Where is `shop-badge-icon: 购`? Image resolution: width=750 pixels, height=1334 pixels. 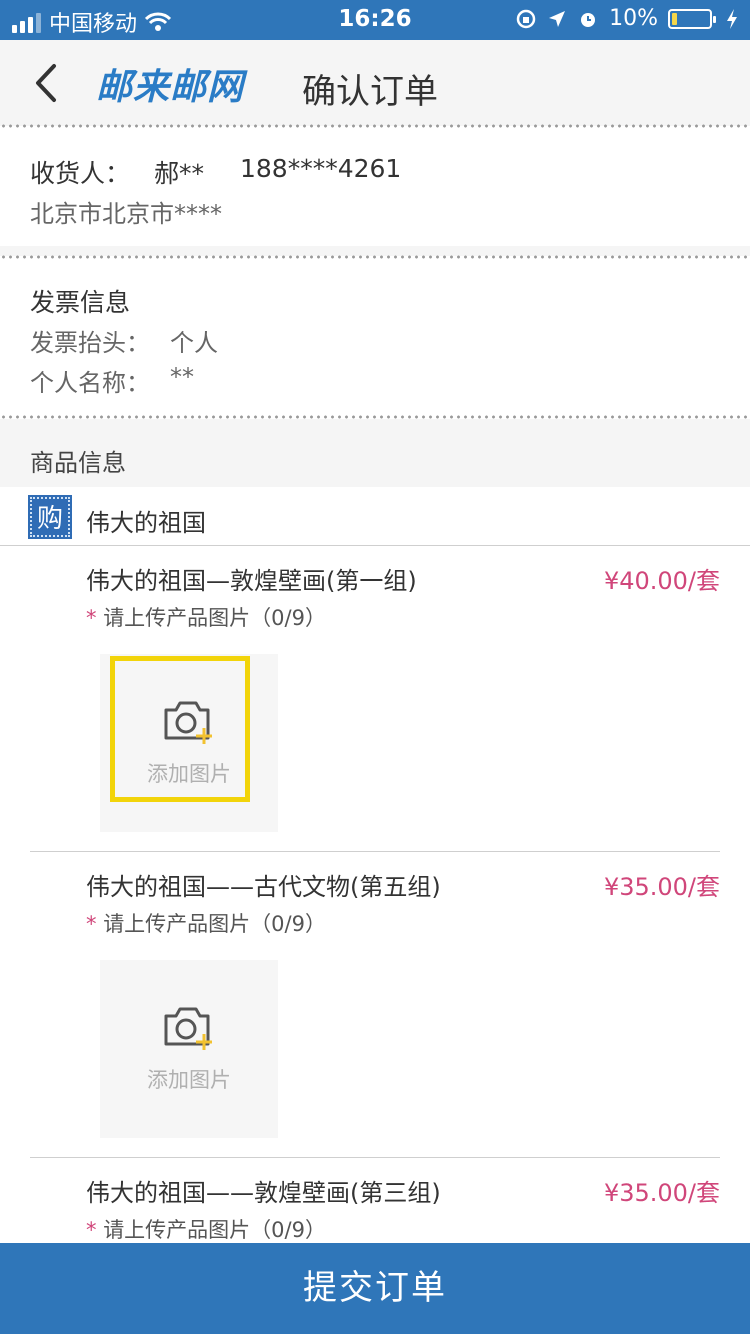 shop-badge-icon: 购 is located at coordinates (50, 517).